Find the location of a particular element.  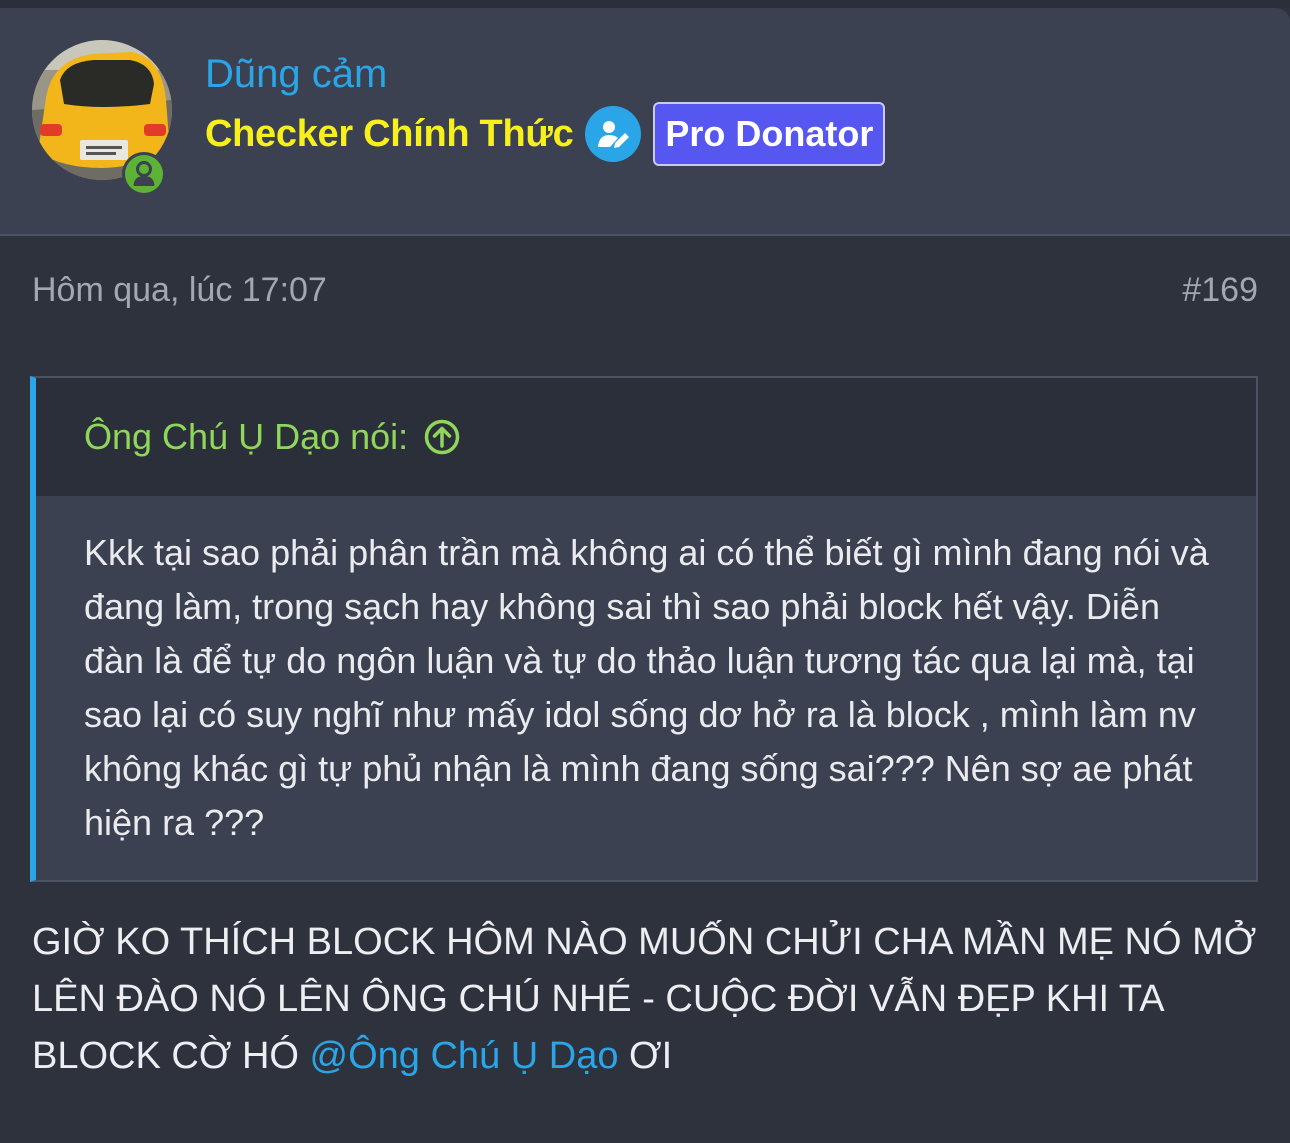

quote-header: Ông Chú Ụ Dạo nói: is located at coordinates (646, 437).